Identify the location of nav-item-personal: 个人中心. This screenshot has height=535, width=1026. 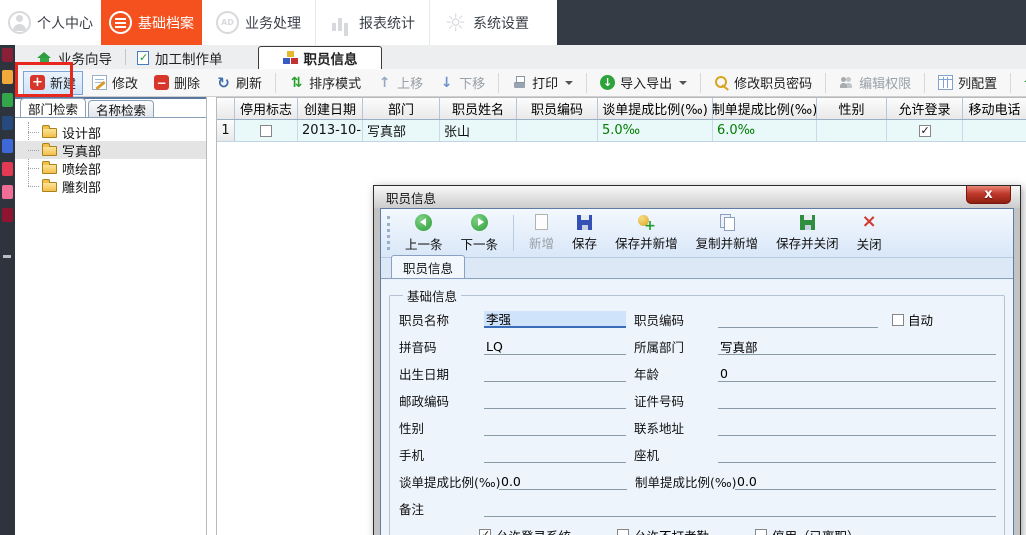
(50, 22).